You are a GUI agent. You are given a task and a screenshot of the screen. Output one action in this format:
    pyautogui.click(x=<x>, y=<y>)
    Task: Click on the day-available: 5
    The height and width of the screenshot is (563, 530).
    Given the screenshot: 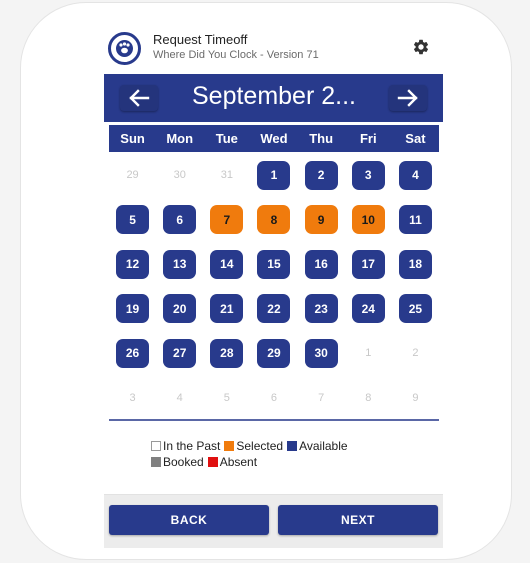 What is the action you would take?
    pyautogui.click(x=133, y=220)
    